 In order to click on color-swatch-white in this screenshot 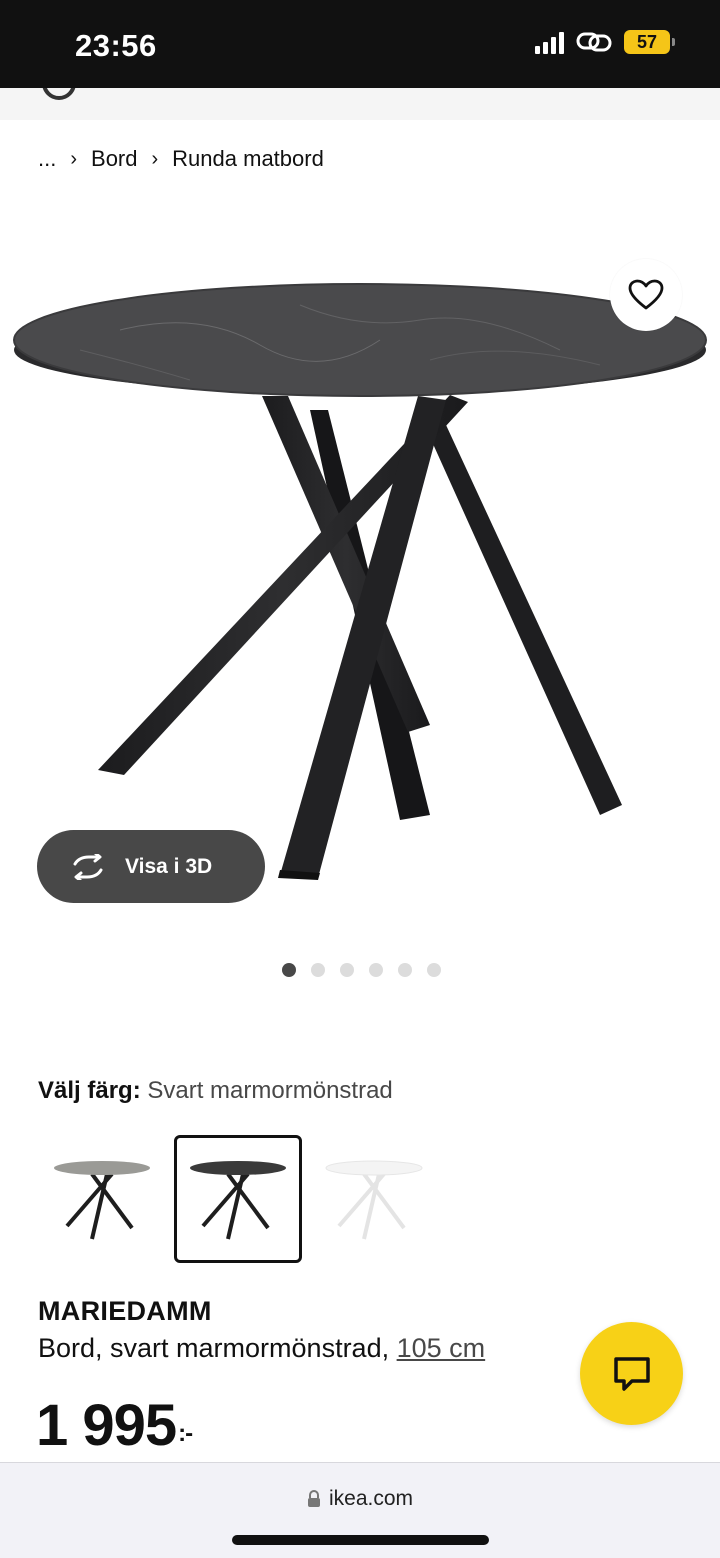, I will do `click(374, 1199)`.